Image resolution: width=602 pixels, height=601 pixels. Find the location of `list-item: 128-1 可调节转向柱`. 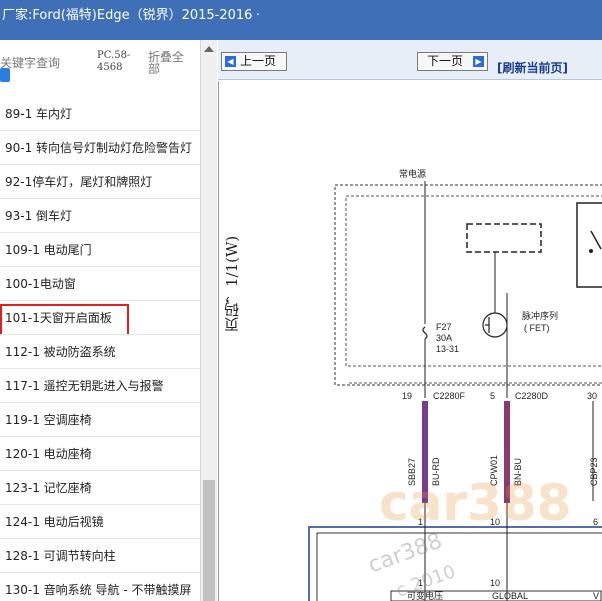

list-item: 128-1 可调节转向柱 is located at coordinates (100, 556).